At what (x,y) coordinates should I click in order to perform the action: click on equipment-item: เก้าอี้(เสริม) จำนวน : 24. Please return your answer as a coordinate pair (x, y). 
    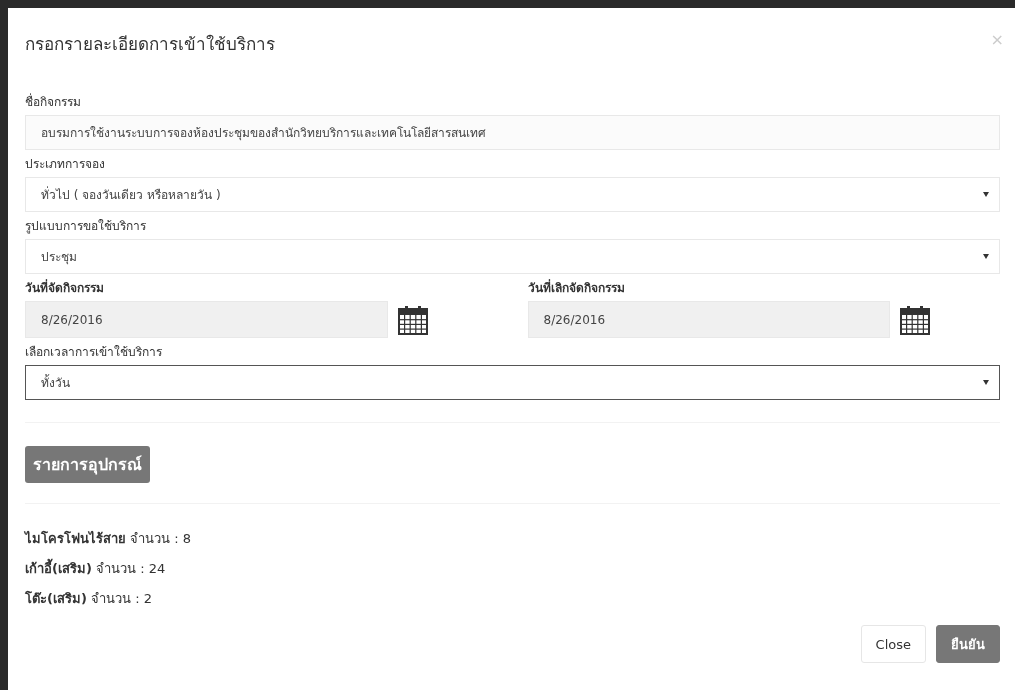
    Looking at the image, I should click on (512, 568).